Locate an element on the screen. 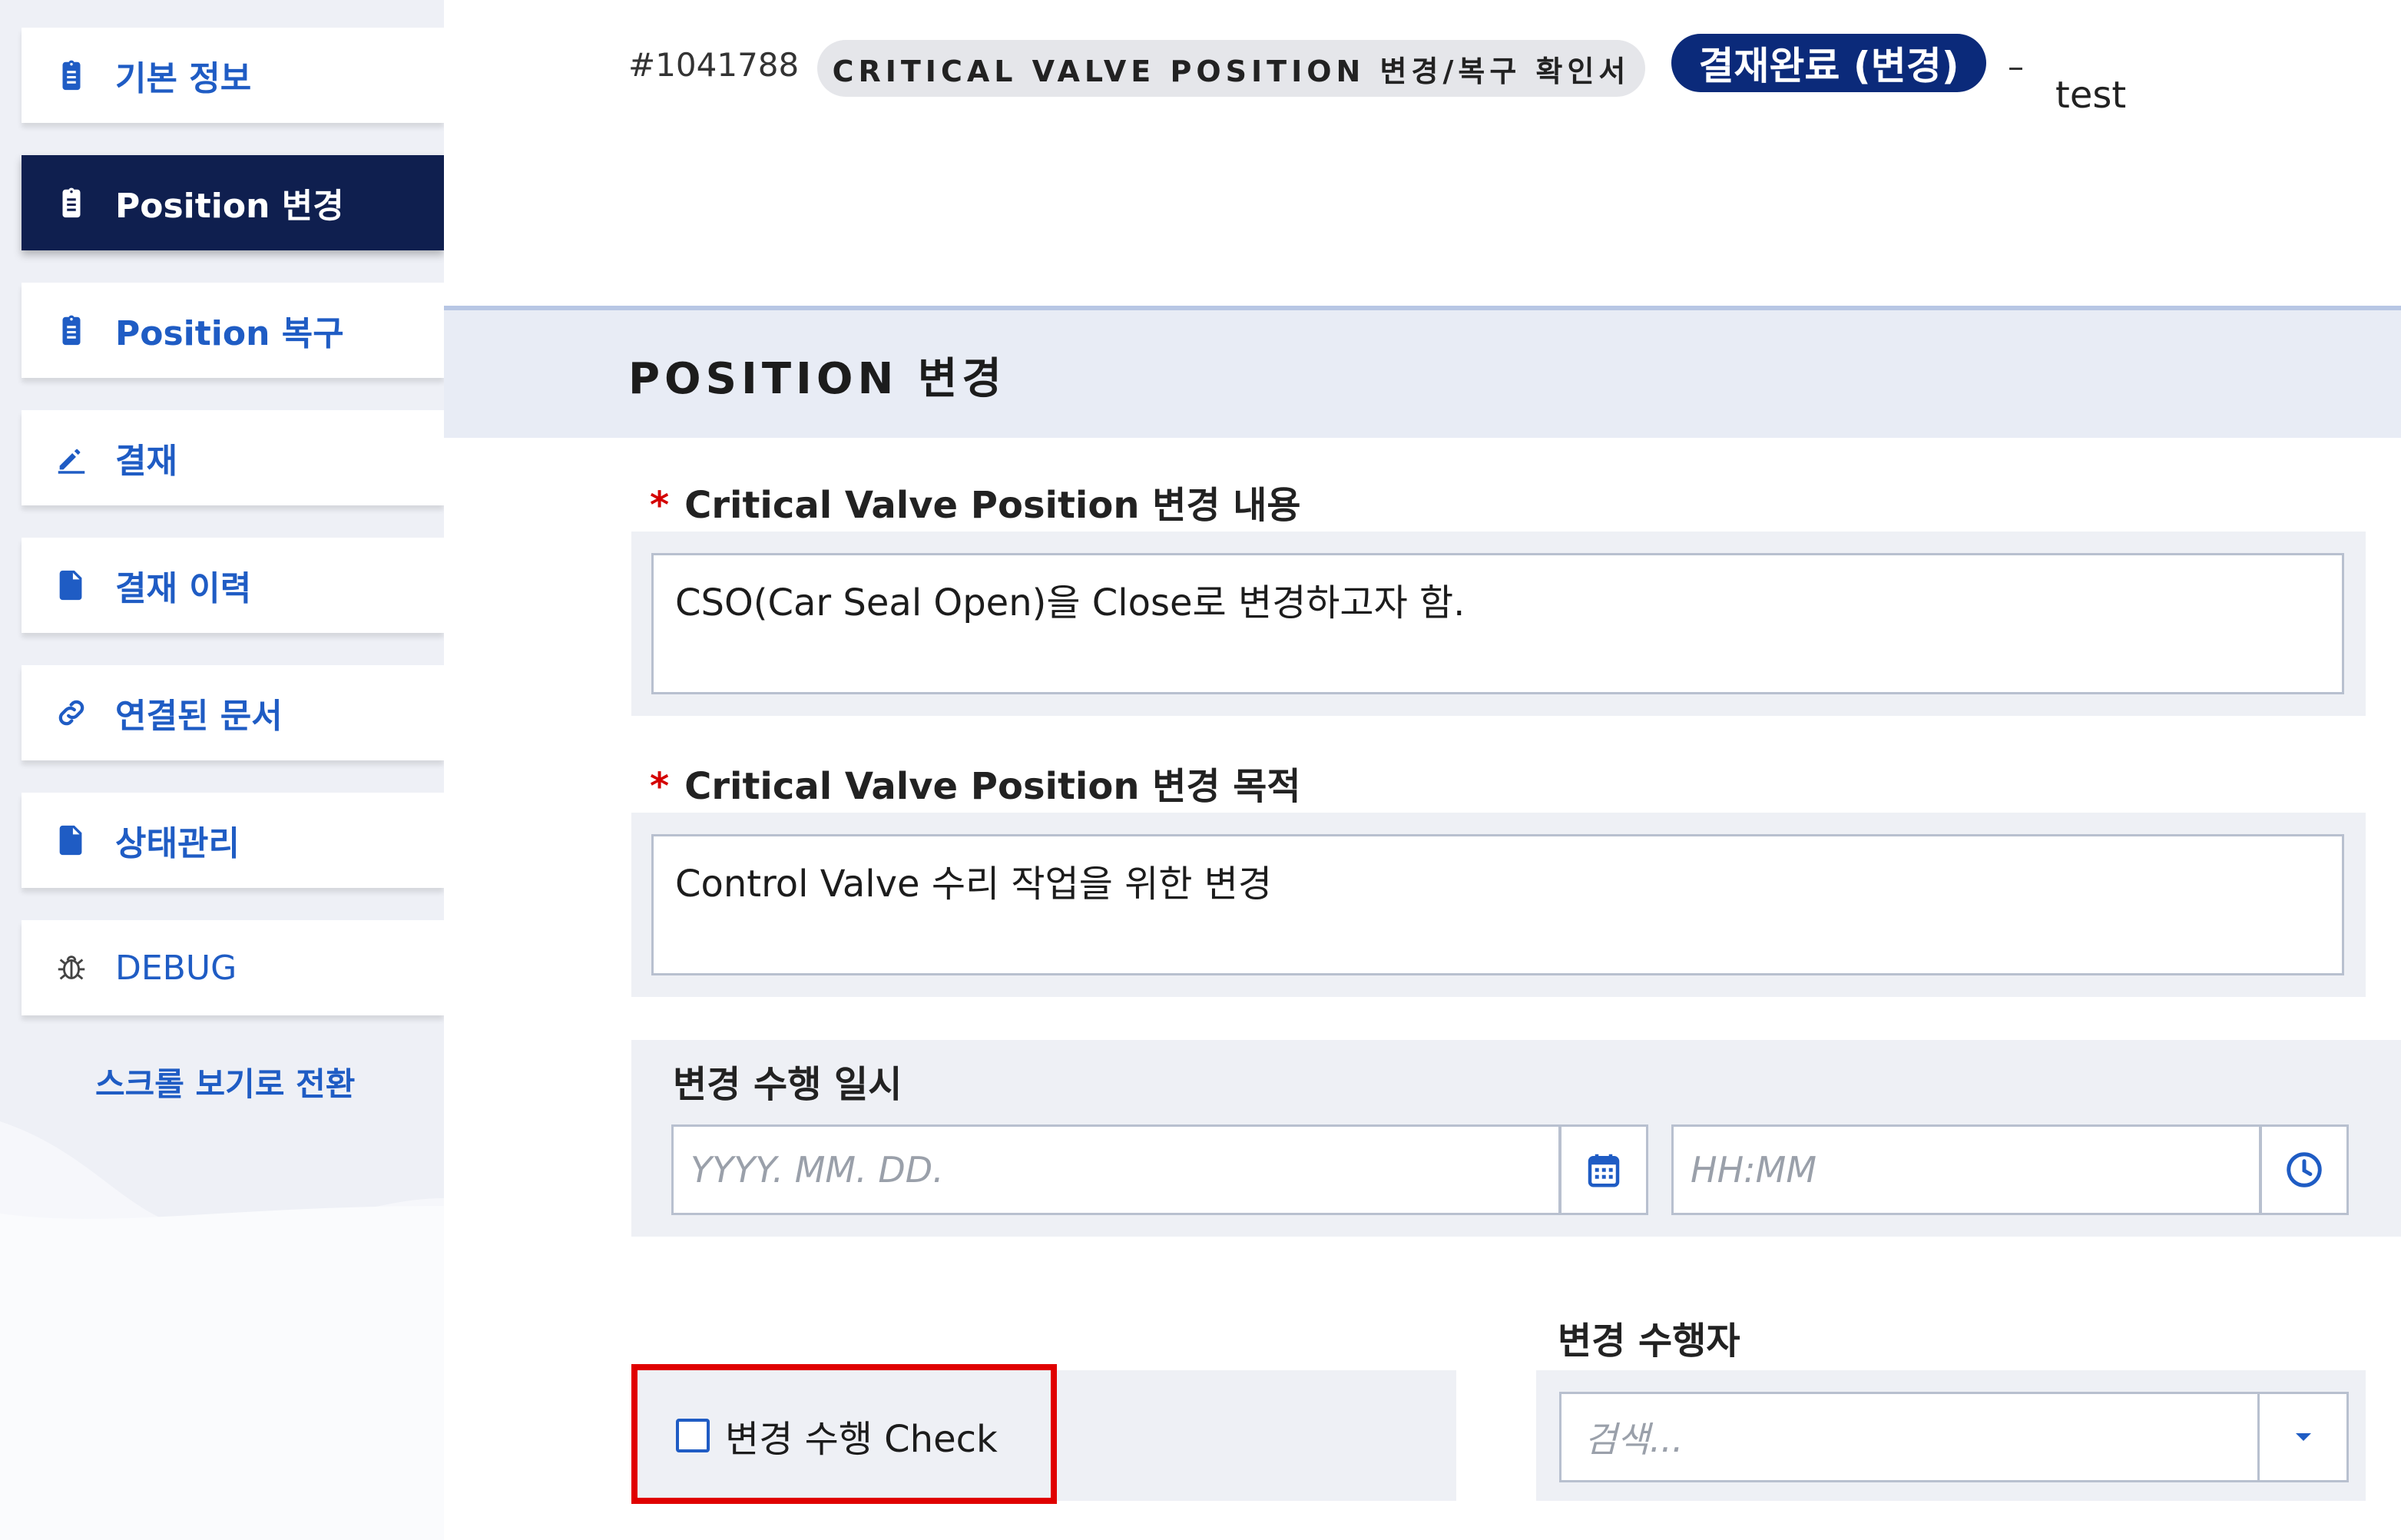  sidebar-item-label: Position 변경 is located at coordinates (229, 207).